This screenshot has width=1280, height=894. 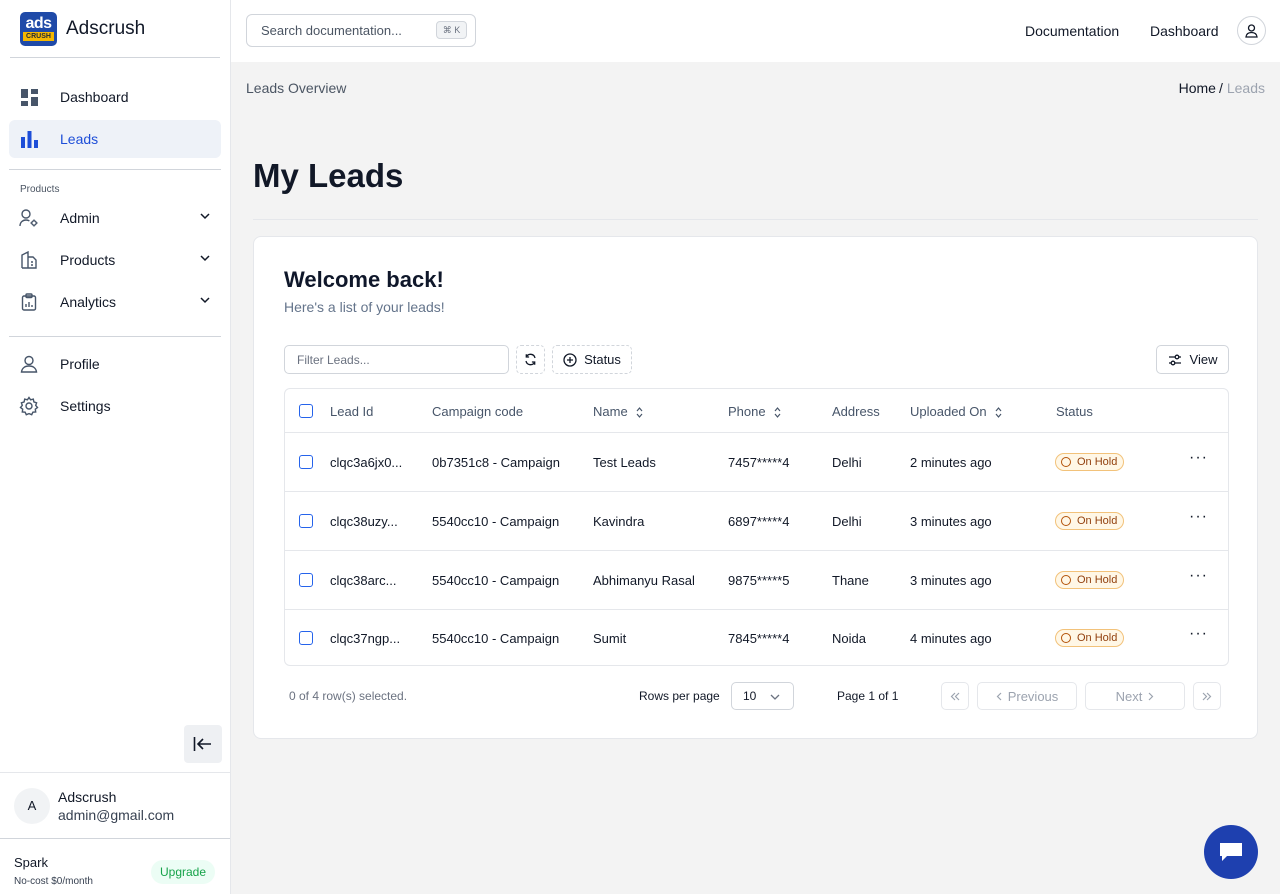 I want to click on first-page-button, so click(x=955, y=696).